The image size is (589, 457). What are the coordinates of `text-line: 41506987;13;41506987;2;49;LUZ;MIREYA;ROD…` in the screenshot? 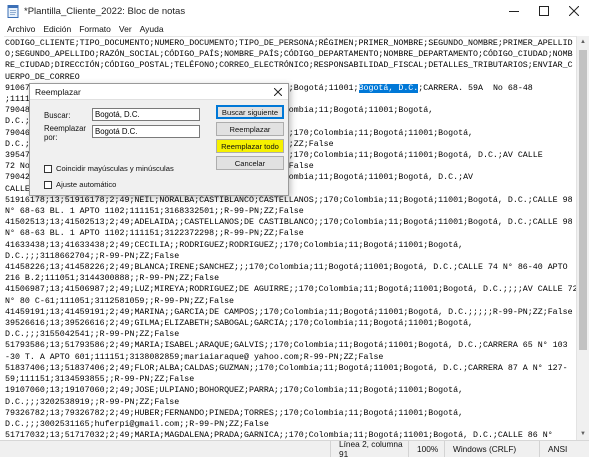 It's located at (290, 290).